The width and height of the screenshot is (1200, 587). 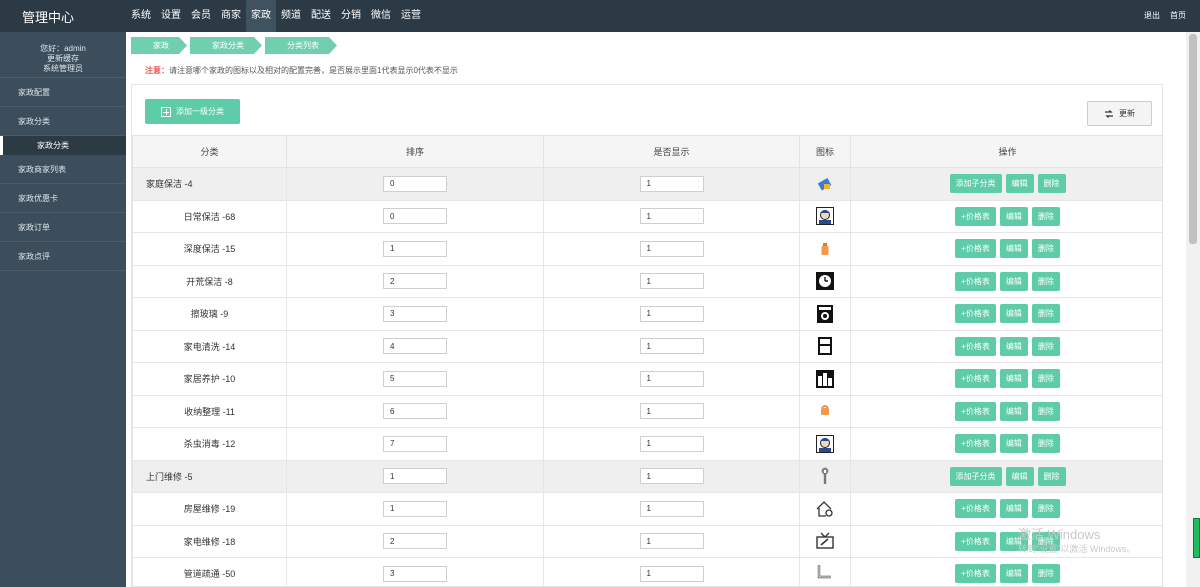 I want to click on nav-merchants: 商家, so click(x=231, y=16).